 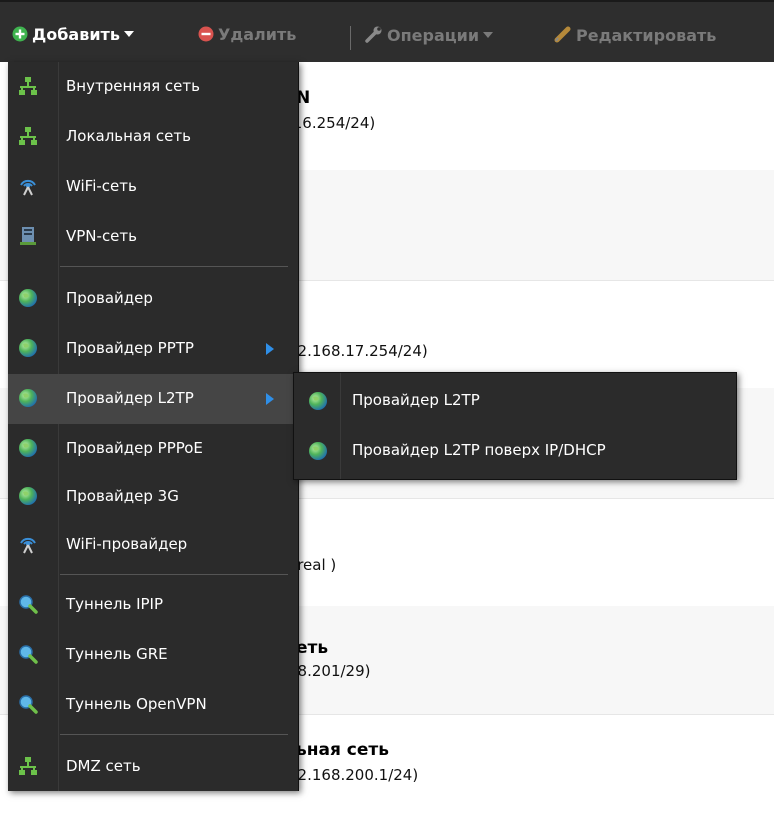 What do you see at coordinates (133, 86) in the screenshot?
I see `menu-item-label: Внутренняя сеть` at bounding box center [133, 86].